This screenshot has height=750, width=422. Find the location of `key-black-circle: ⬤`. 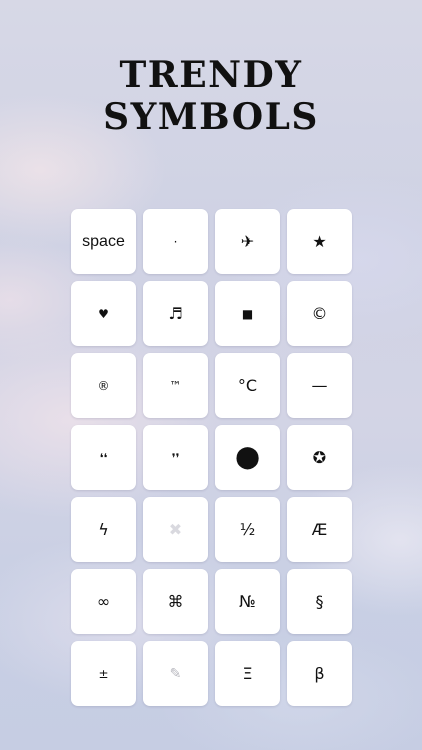

key-black-circle: ⬤ is located at coordinates (247, 457).